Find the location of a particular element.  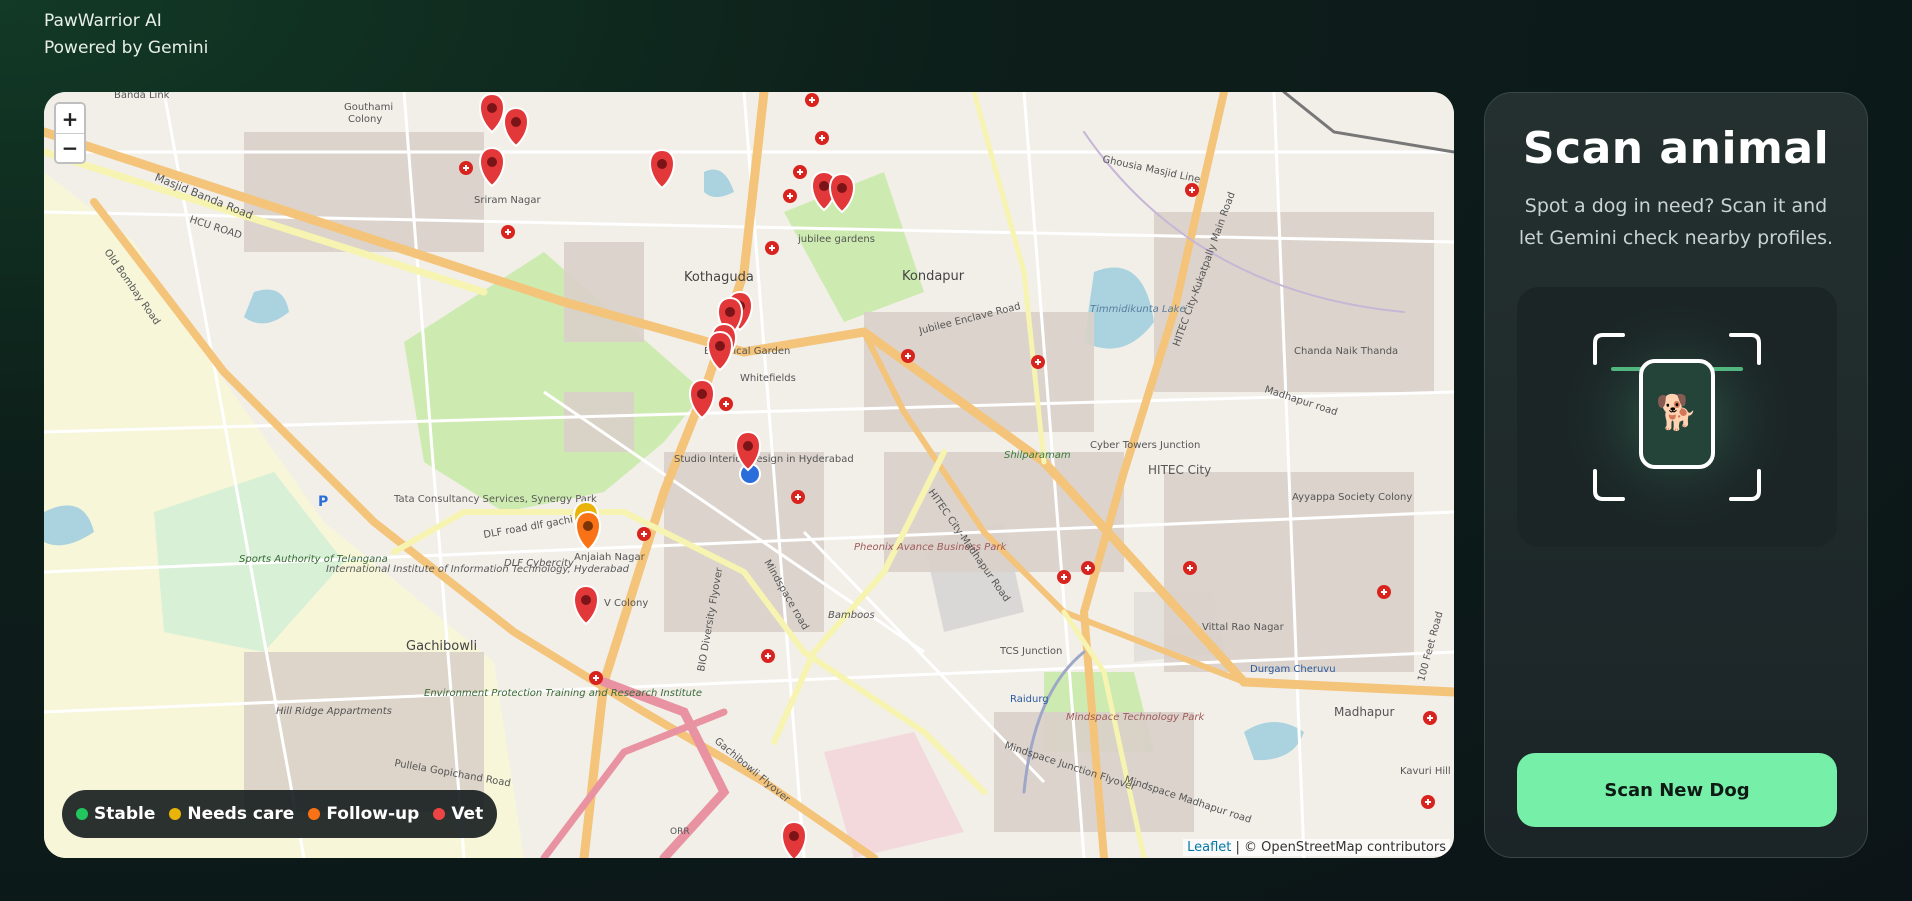

legend-label-follow-up: Follow-up is located at coordinates (373, 814).